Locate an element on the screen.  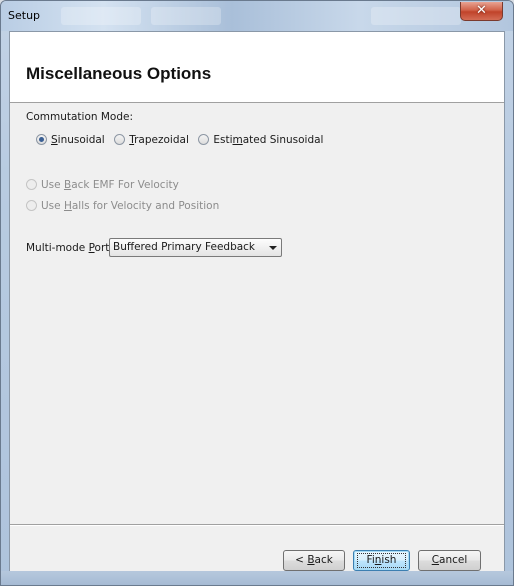
multimode-port-label: Multi-mode Port: is located at coordinates (69, 248).